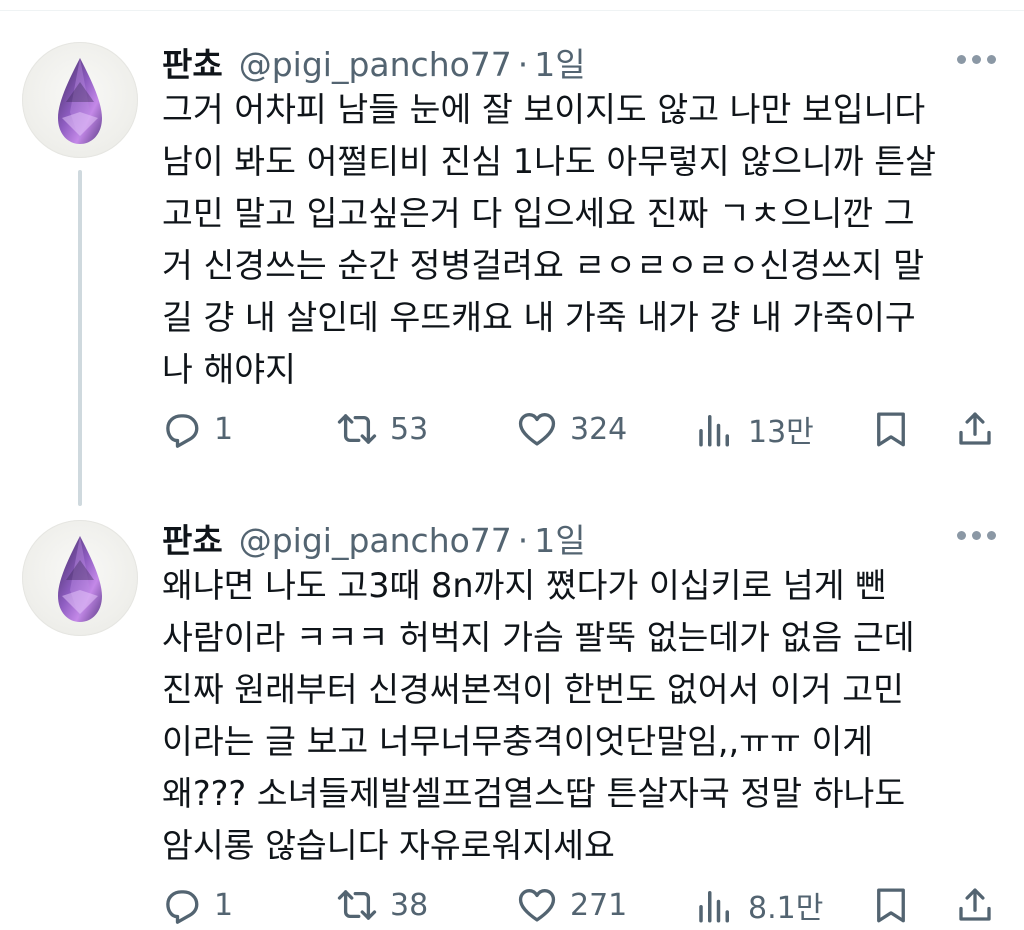 The width and height of the screenshot is (1024, 930). I want to click on retweet-button: 38, so click(382, 905).